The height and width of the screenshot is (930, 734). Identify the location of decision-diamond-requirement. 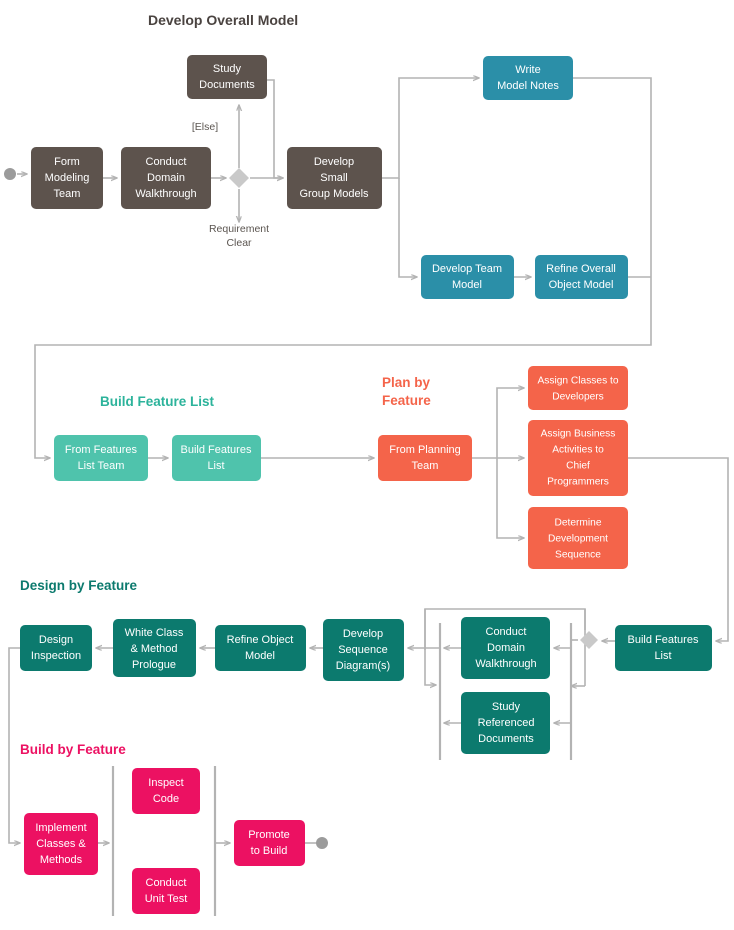
(239, 178).